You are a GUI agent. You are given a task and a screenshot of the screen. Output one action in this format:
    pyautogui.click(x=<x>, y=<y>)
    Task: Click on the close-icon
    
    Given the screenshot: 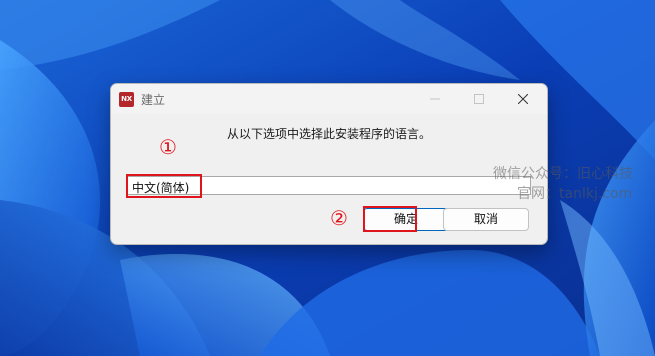 What is the action you would take?
    pyautogui.click(x=523, y=99)
    